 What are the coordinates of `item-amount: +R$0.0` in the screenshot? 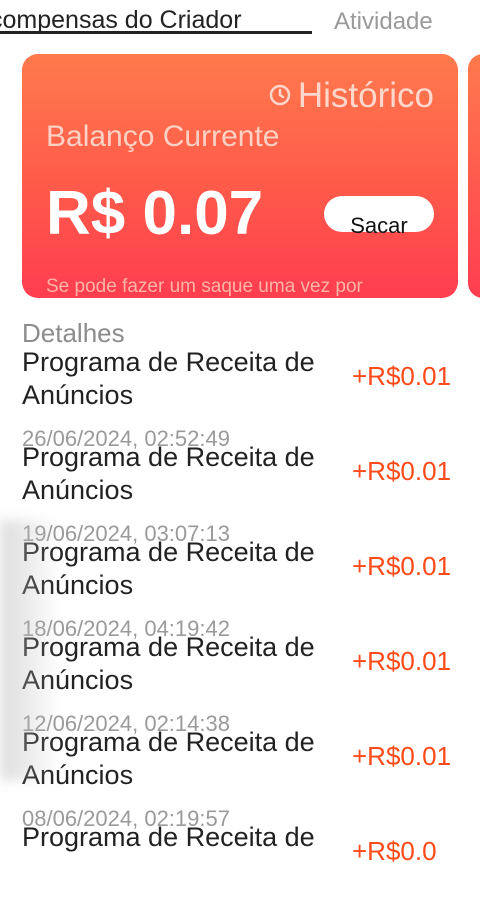 It's located at (394, 851).